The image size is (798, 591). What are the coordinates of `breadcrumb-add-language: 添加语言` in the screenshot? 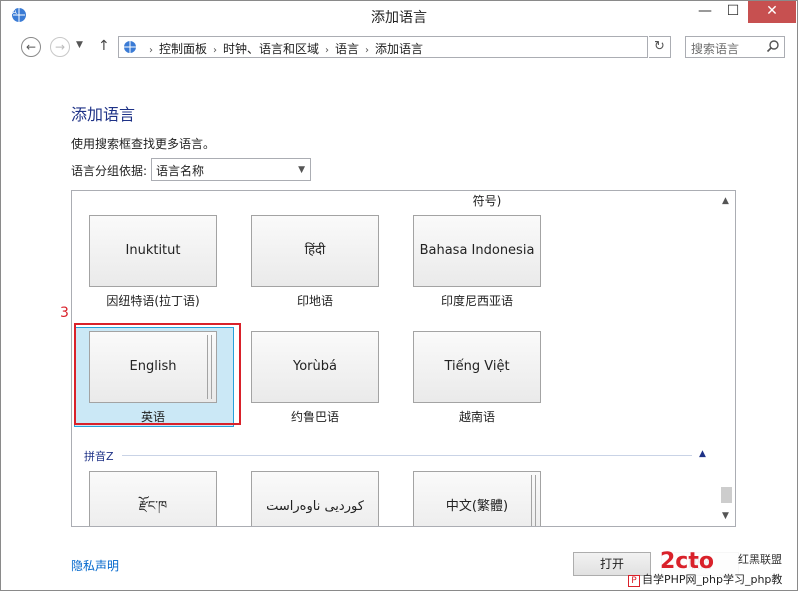 It's located at (399, 49).